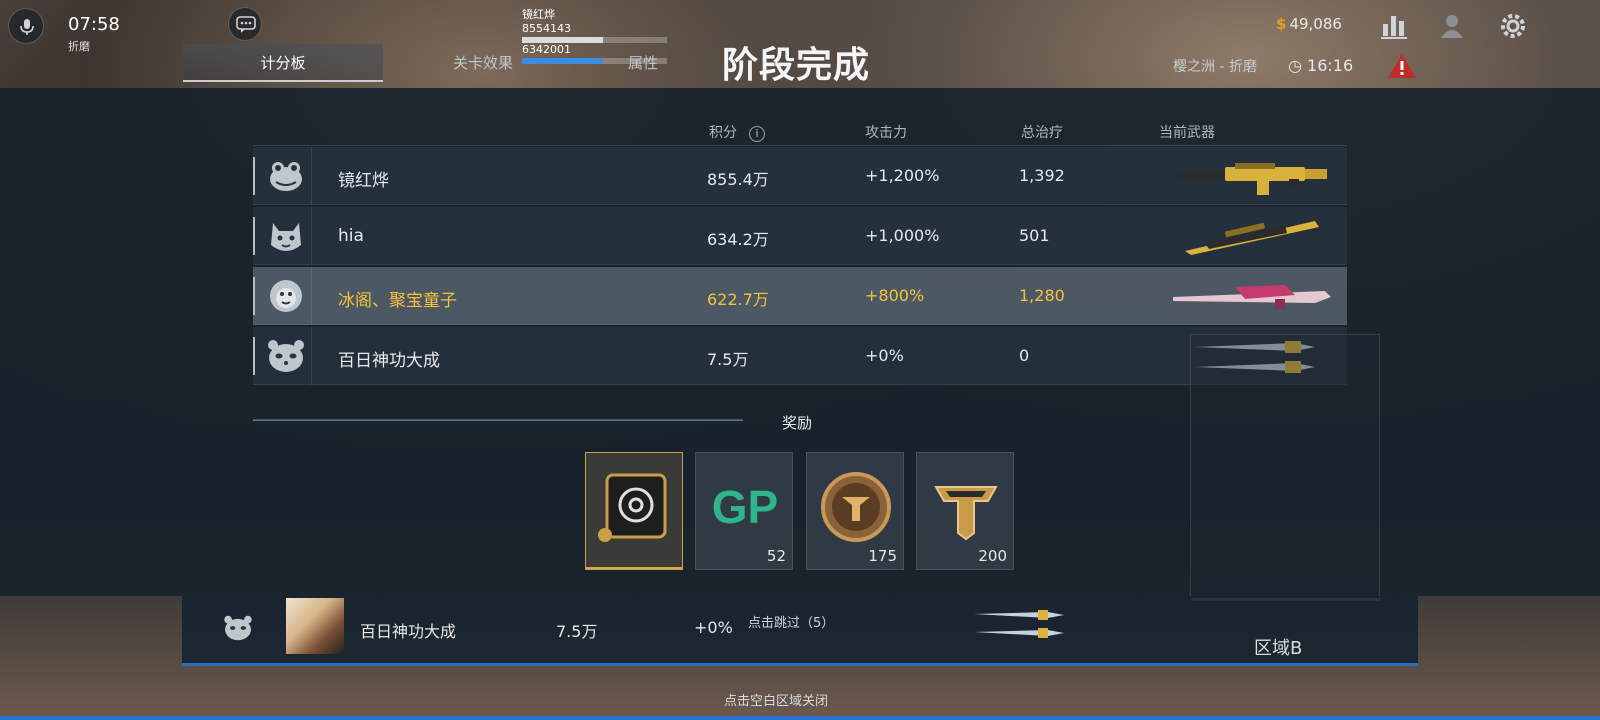 The height and width of the screenshot is (720, 1600). I want to click on clock: 07:58, so click(94, 24).